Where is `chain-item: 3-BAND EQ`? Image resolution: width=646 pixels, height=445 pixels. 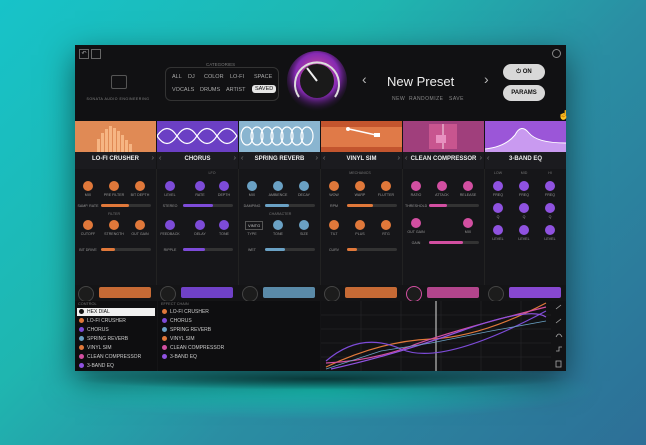 chain-item: 3-BAND EQ is located at coordinates (179, 357).